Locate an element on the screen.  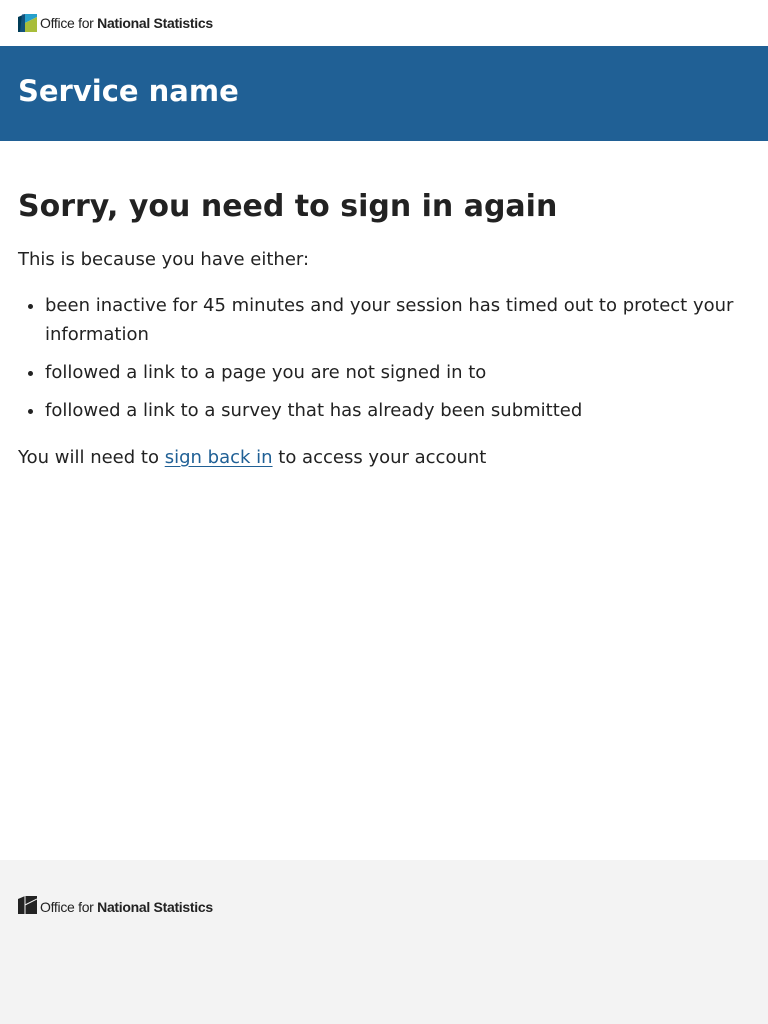
footer-logo-text: Office for National Statistics is located at coordinates (126, 907).